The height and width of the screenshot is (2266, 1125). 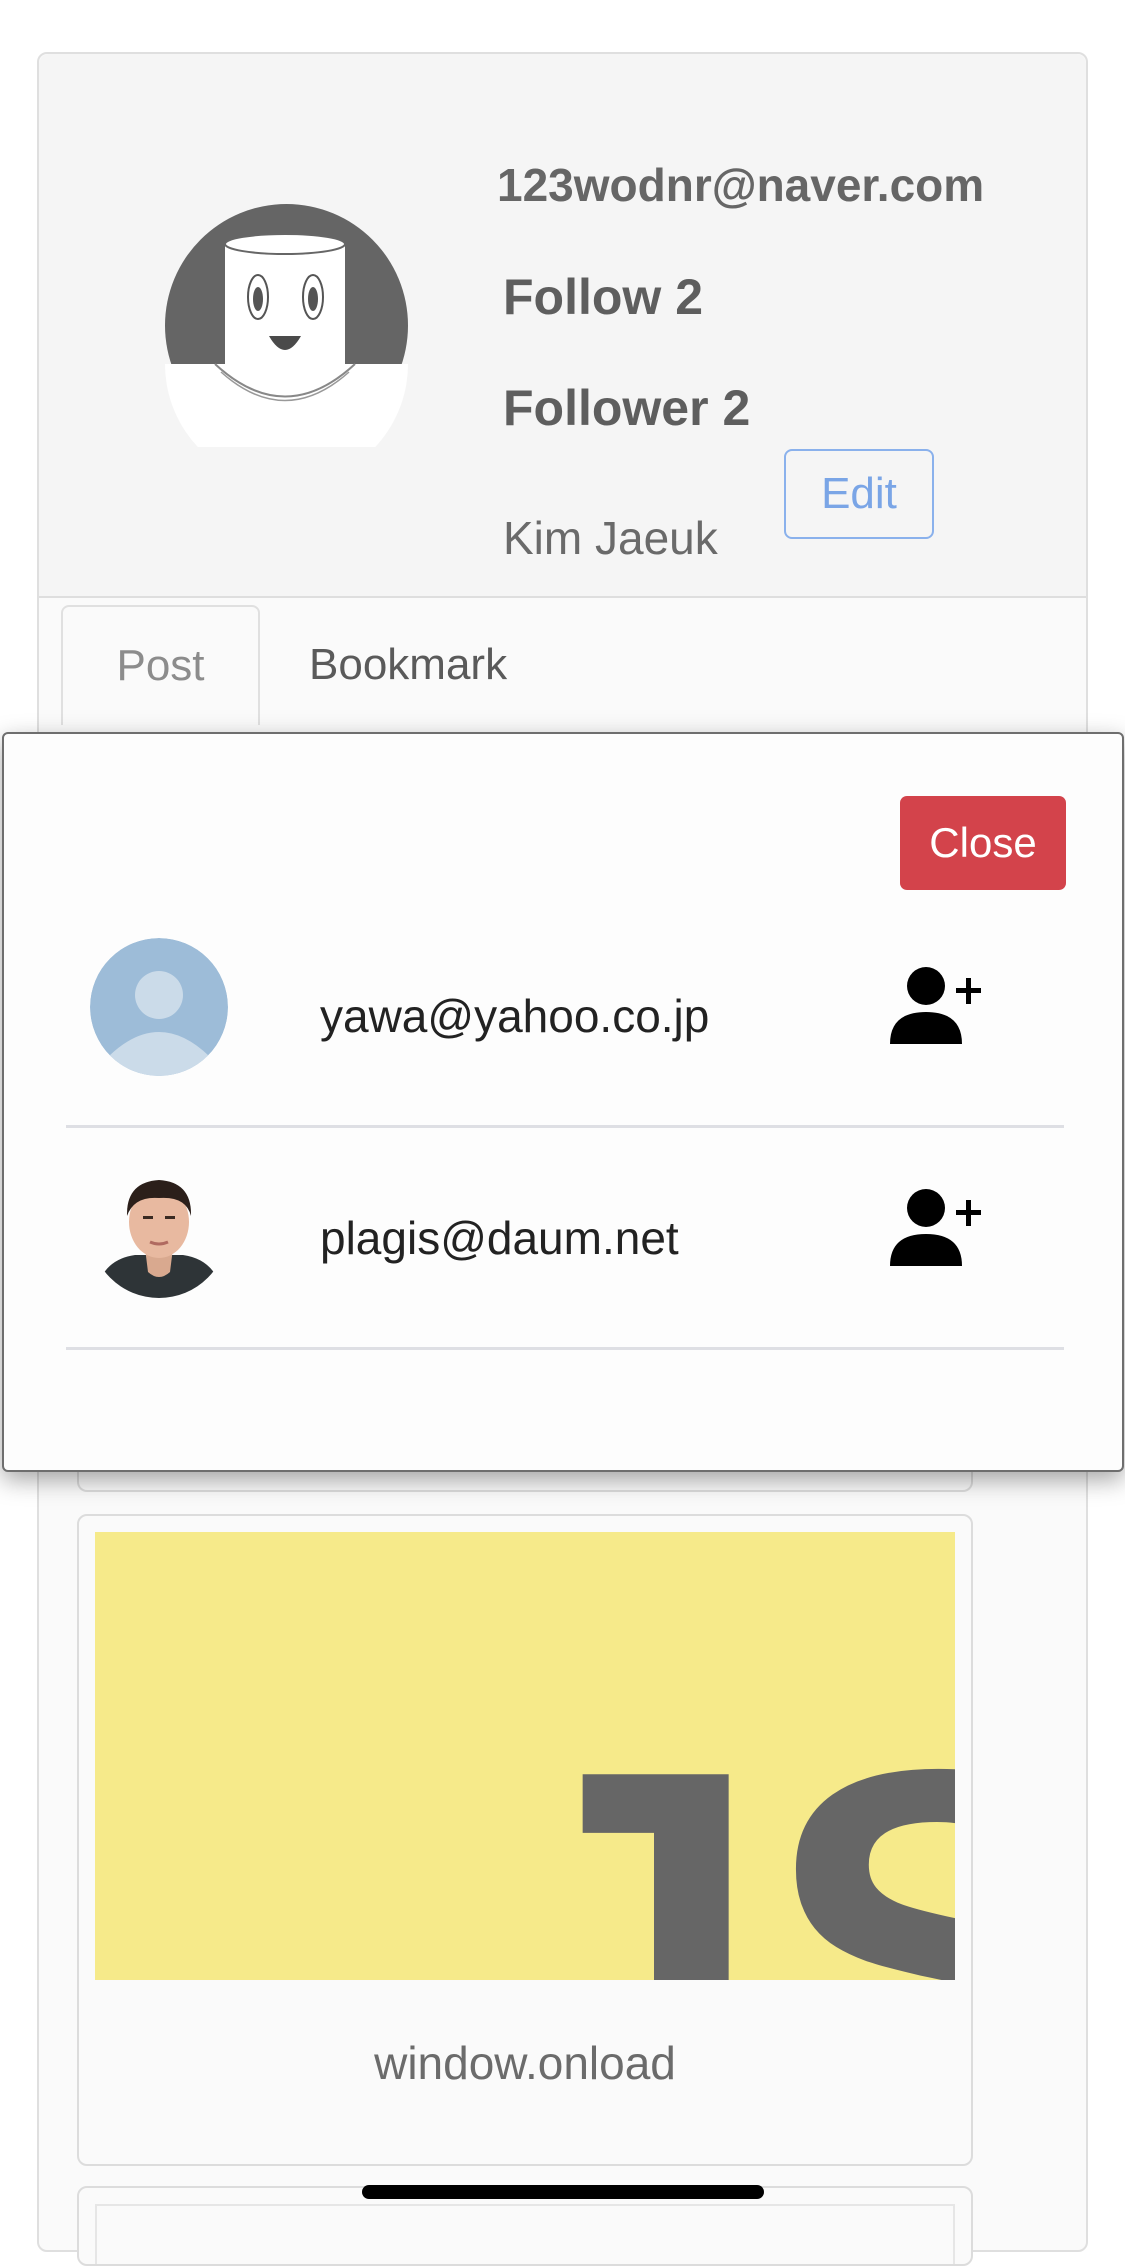 What do you see at coordinates (525, 2234) in the screenshot?
I see `post-thumbnail` at bounding box center [525, 2234].